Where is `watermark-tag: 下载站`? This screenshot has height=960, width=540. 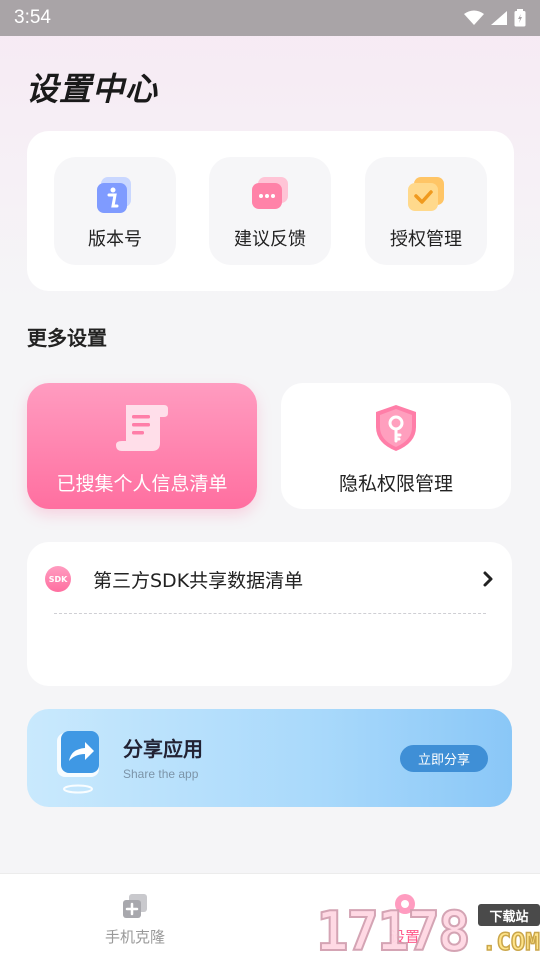
watermark-tag: 下载站 is located at coordinates (509, 915).